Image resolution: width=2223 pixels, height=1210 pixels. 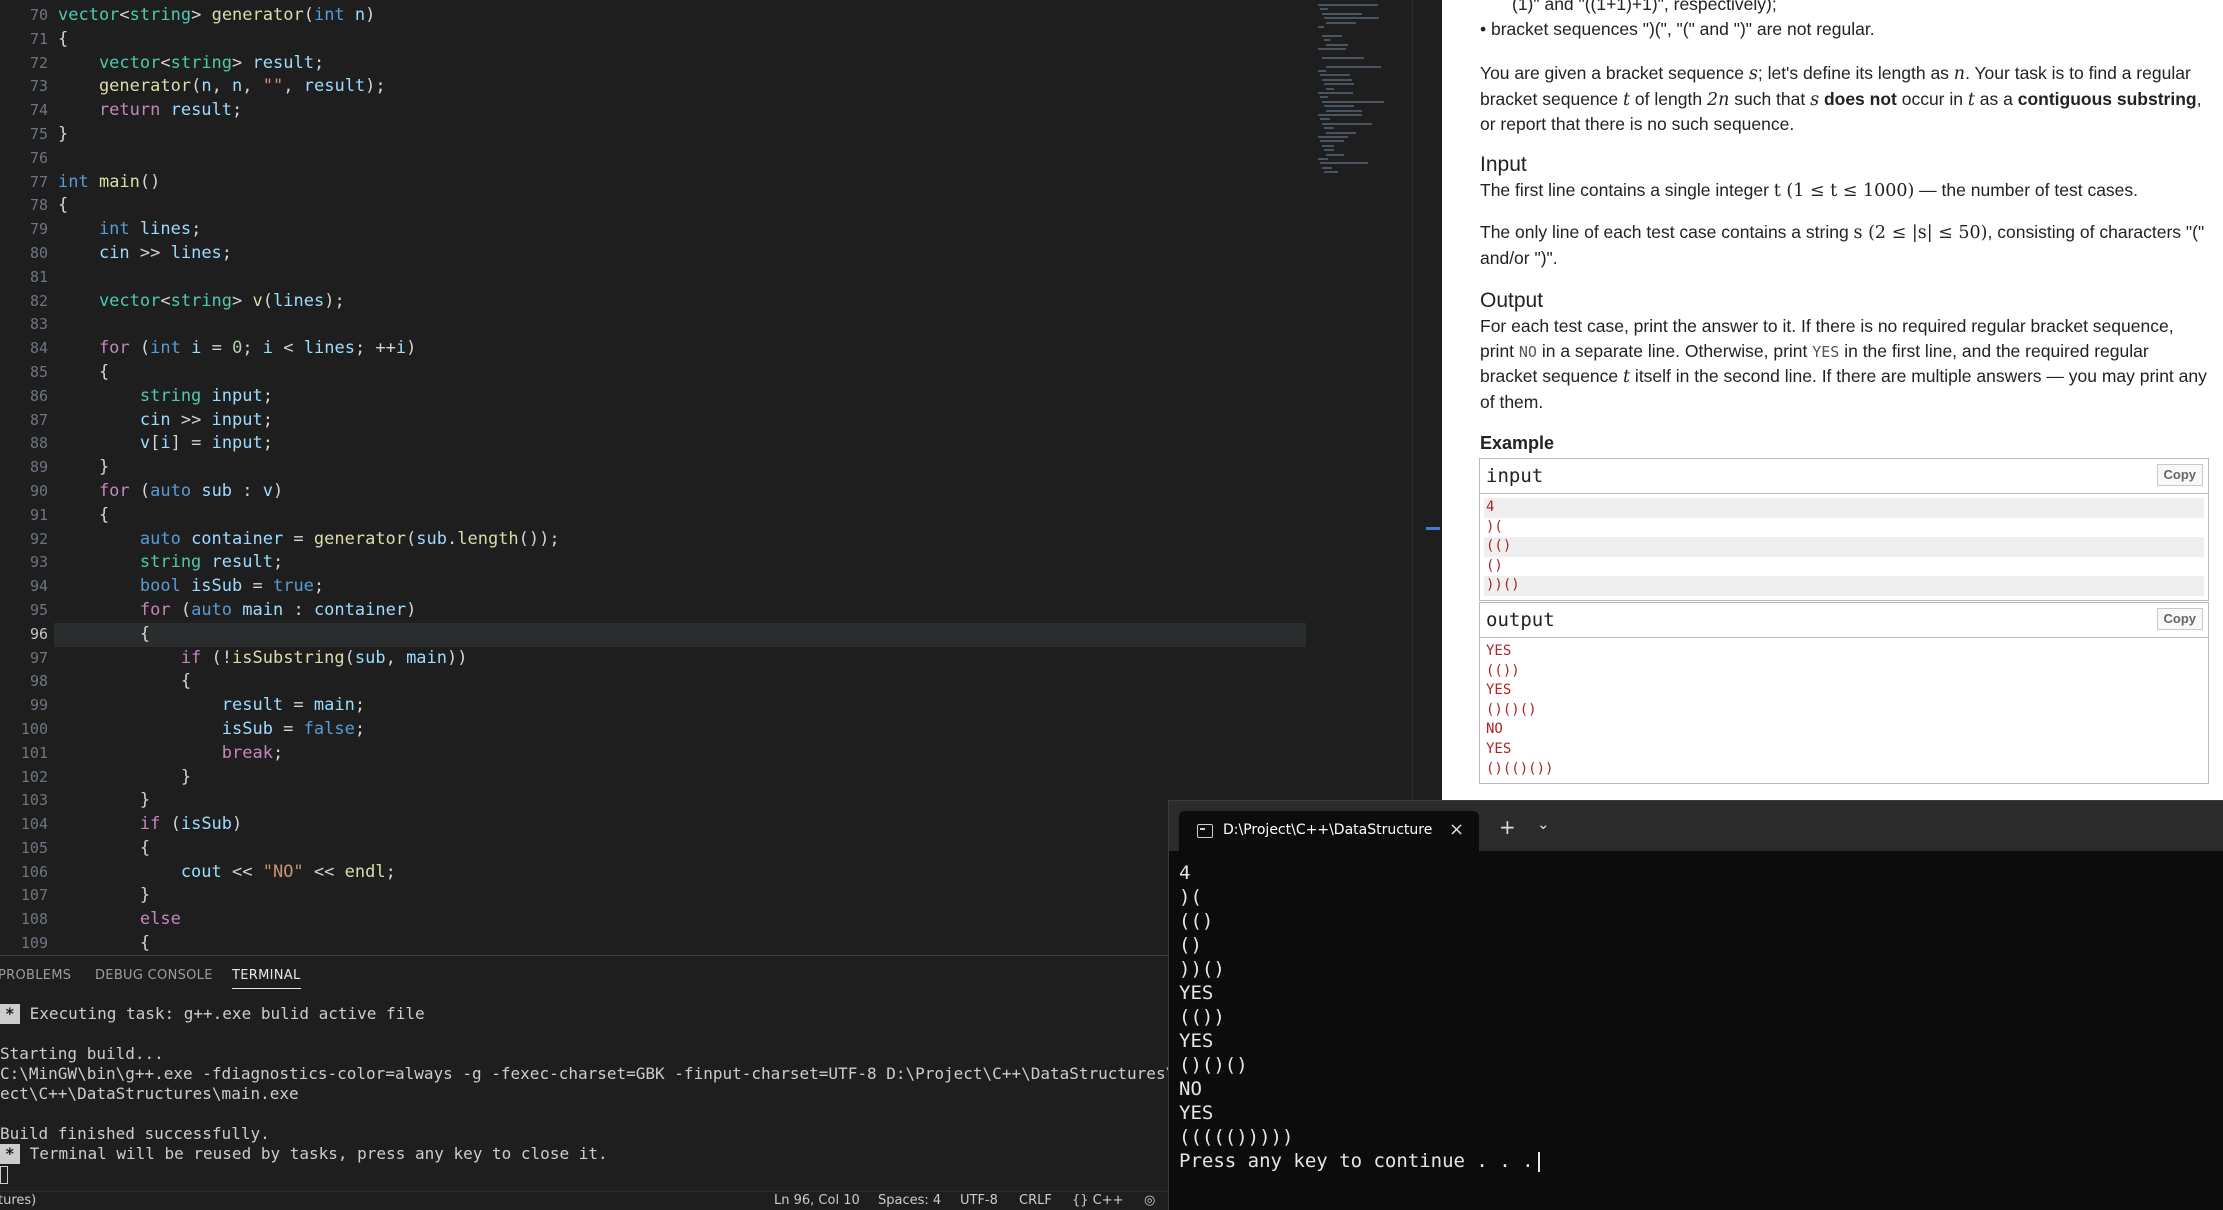 What do you see at coordinates (1696, 826) in the screenshot?
I see `terminal-titlebar: D:\Project\C++\DataStructures × + ⌄` at bounding box center [1696, 826].